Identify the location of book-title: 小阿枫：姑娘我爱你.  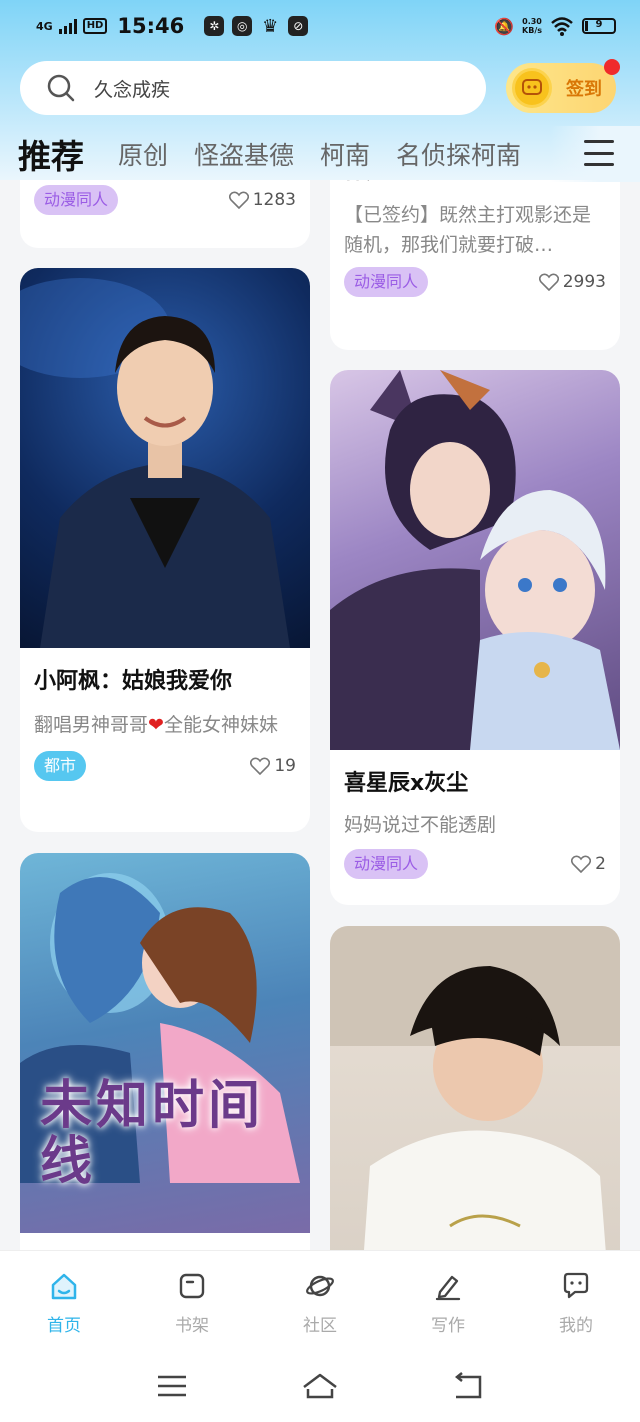
(133, 681).